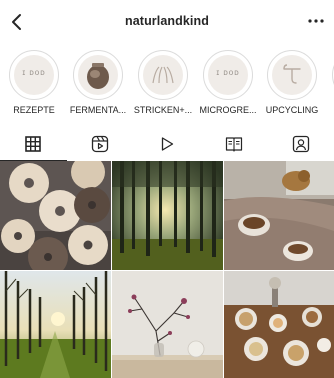 Image resolution: width=334 pixels, height=378 pixels. I want to click on tree-avenue-image, so click(55, 324).